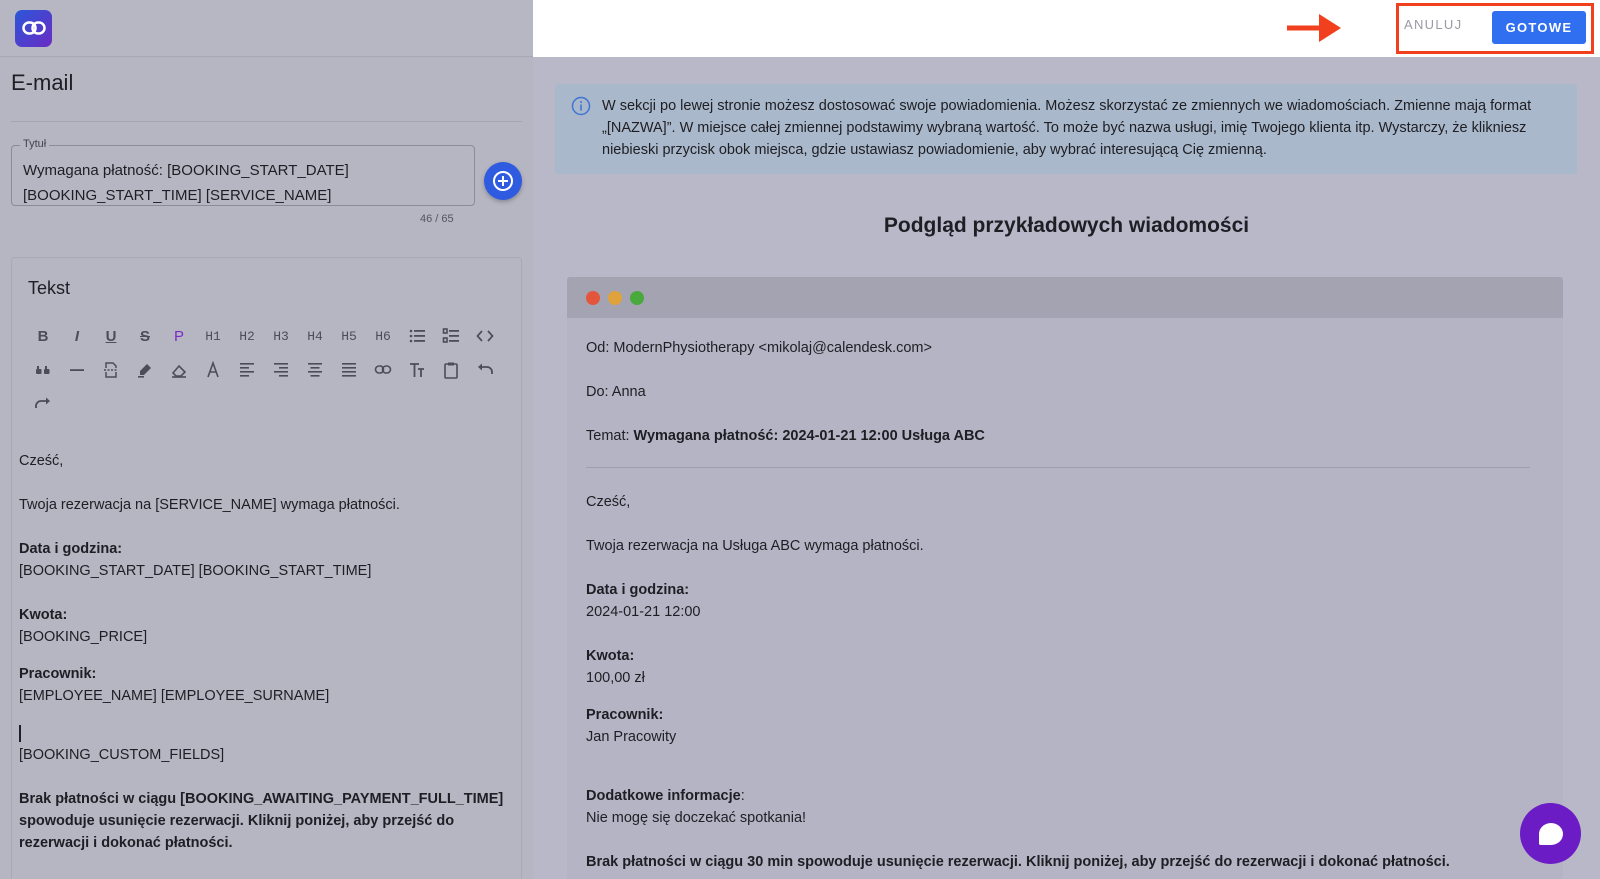 Image resolution: width=1600 pixels, height=879 pixels. I want to click on chat-button, so click(1550, 833).